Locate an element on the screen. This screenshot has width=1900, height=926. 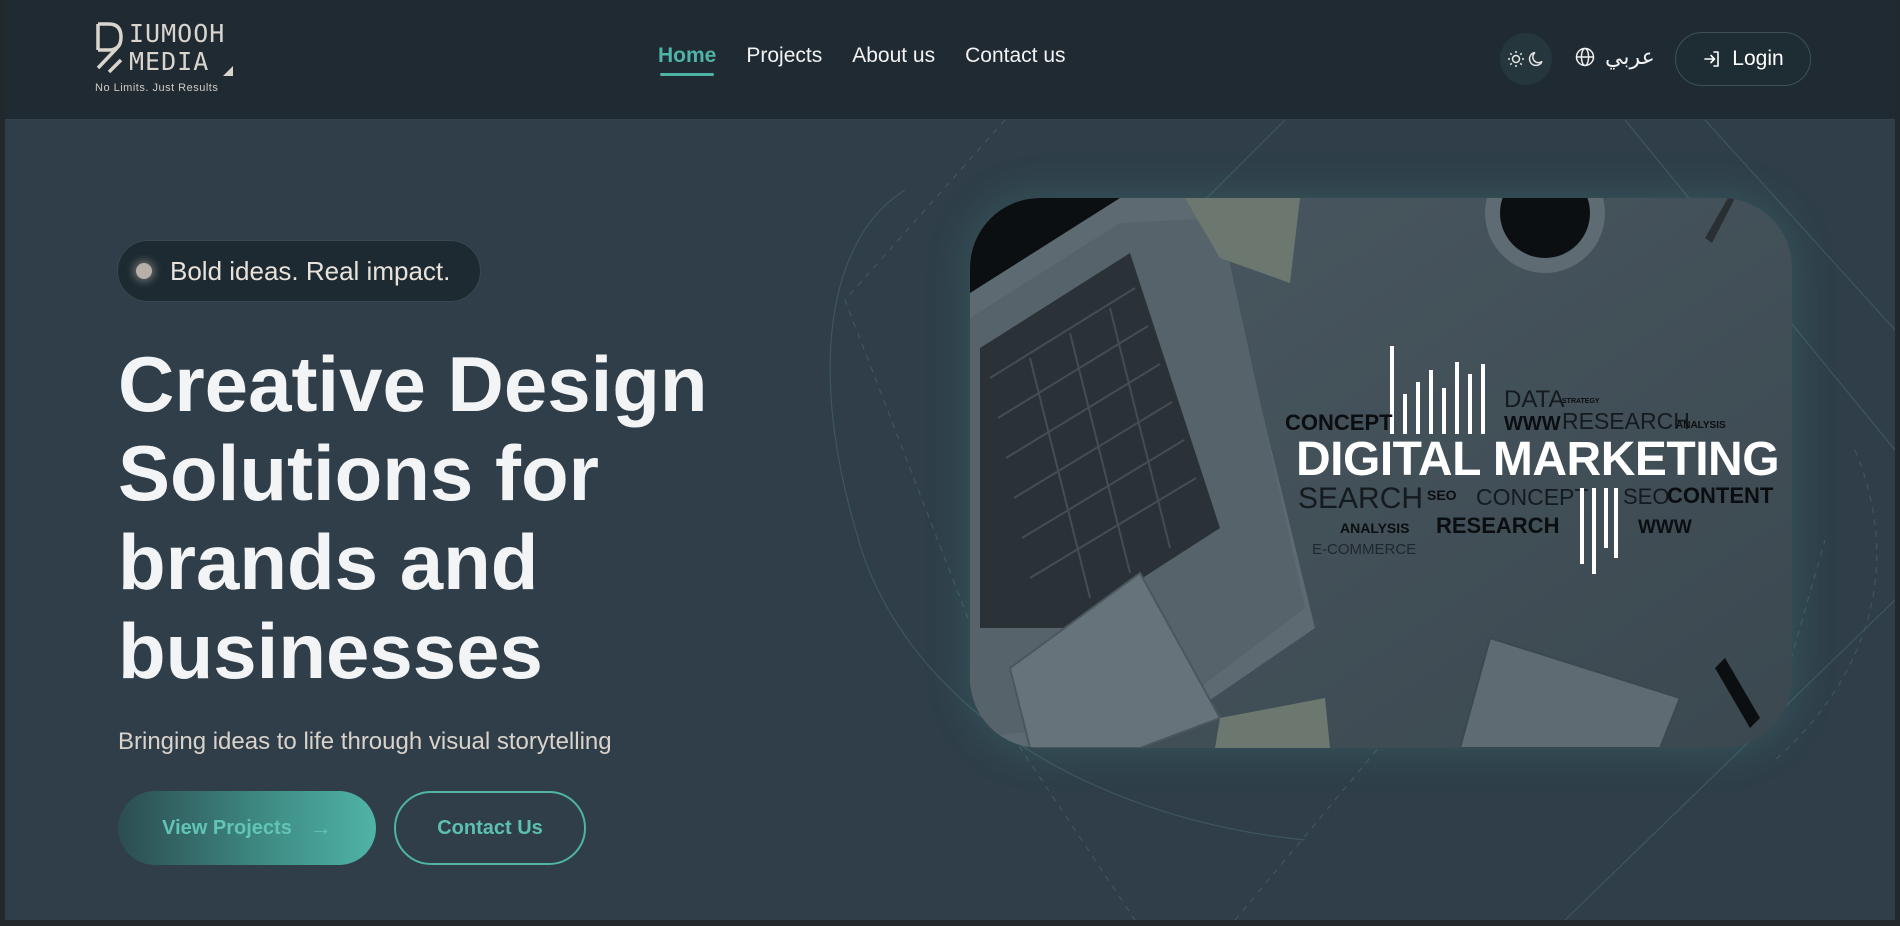
nav-projects: Projects is located at coordinates (784, 56).